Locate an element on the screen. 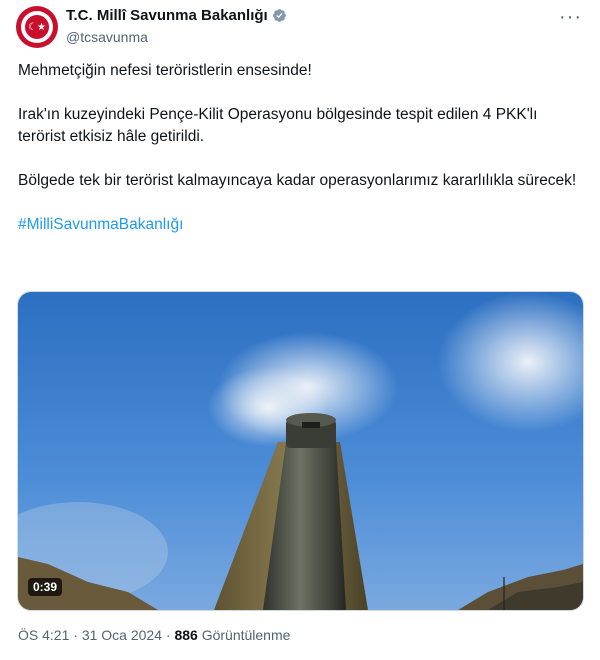  hashtag-link: #MilliSavunmaBakanlığı is located at coordinates (300, 225).